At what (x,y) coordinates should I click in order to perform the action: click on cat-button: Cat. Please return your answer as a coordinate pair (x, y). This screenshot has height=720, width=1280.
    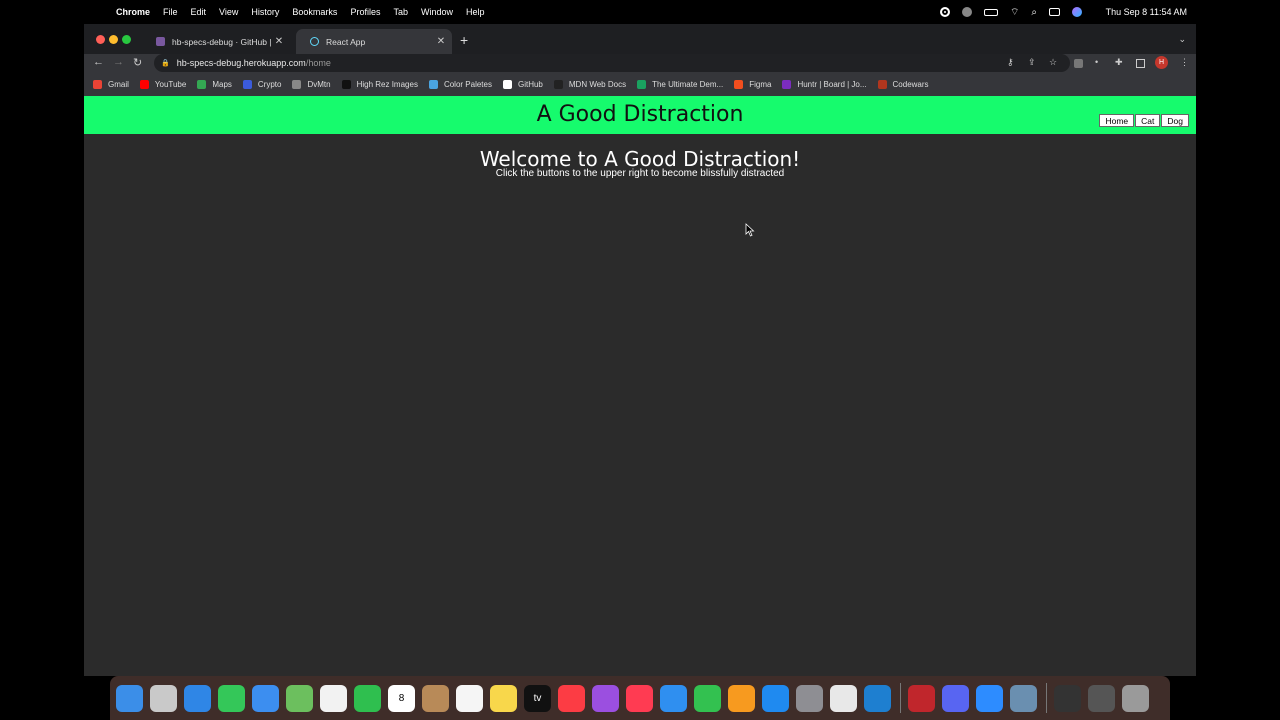
    Looking at the image, I should click on (1148, 120).